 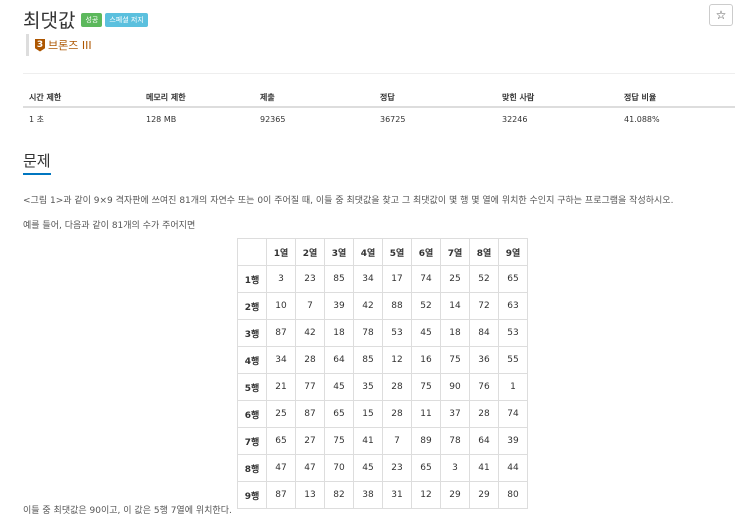 What do you see at coordinates (426, 441) in the screenshot?
I see `grid-cell: 89` at bounding box center [426, 441].